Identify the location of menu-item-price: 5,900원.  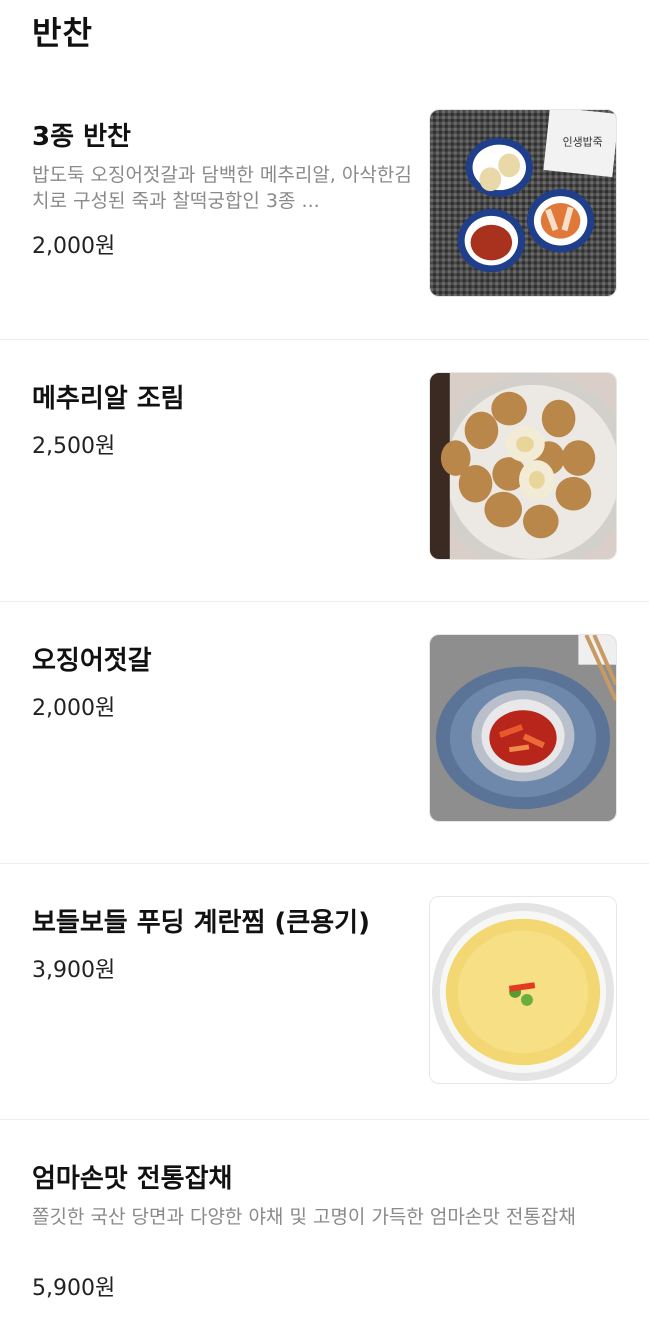
(74, 1288).